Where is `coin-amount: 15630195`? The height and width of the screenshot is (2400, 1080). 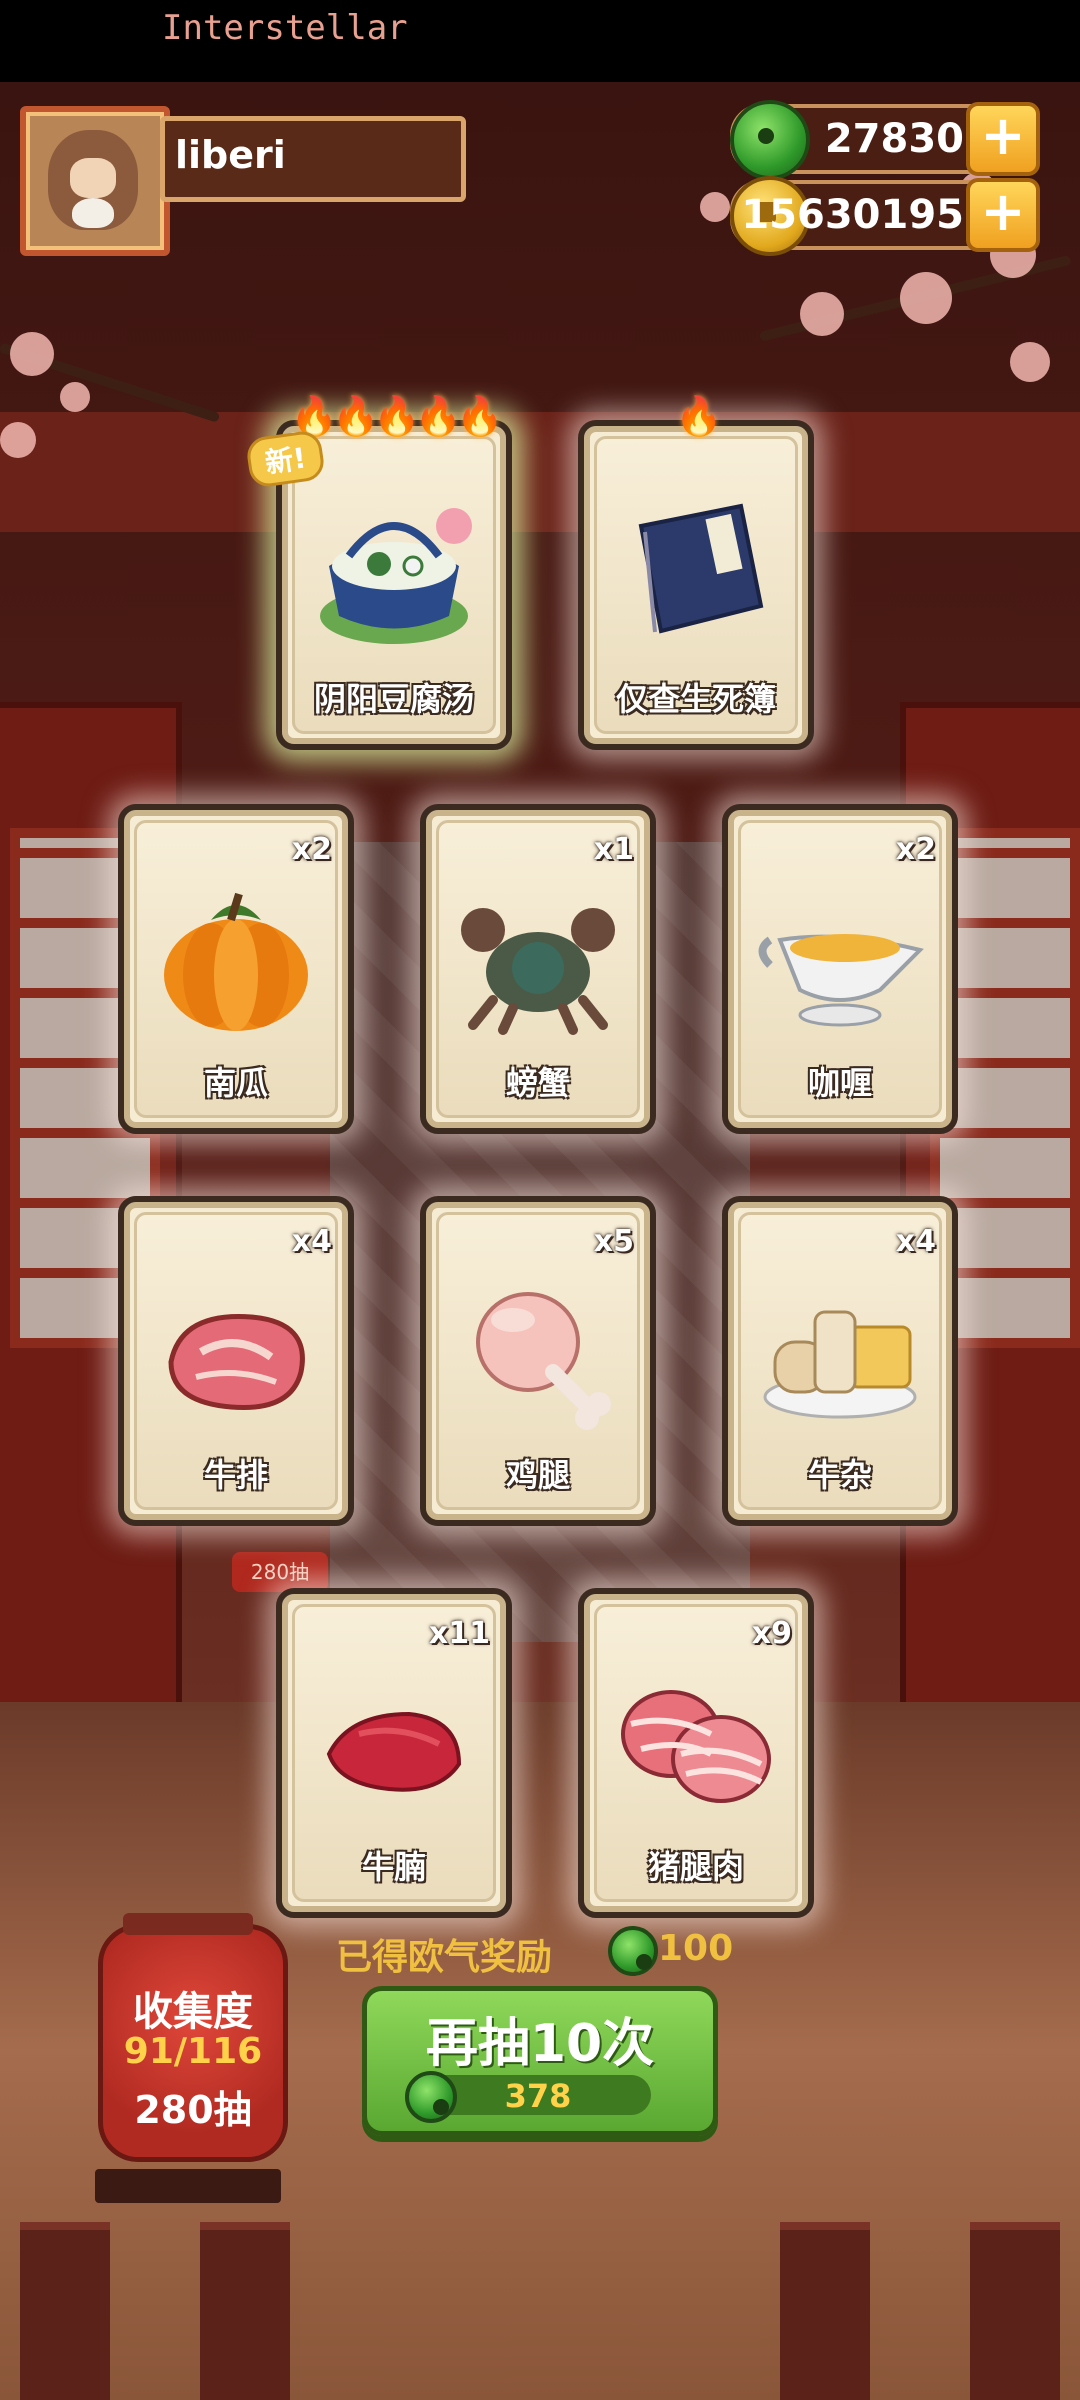 coin-amount: 15630195 is located at coordinates (852, 215).